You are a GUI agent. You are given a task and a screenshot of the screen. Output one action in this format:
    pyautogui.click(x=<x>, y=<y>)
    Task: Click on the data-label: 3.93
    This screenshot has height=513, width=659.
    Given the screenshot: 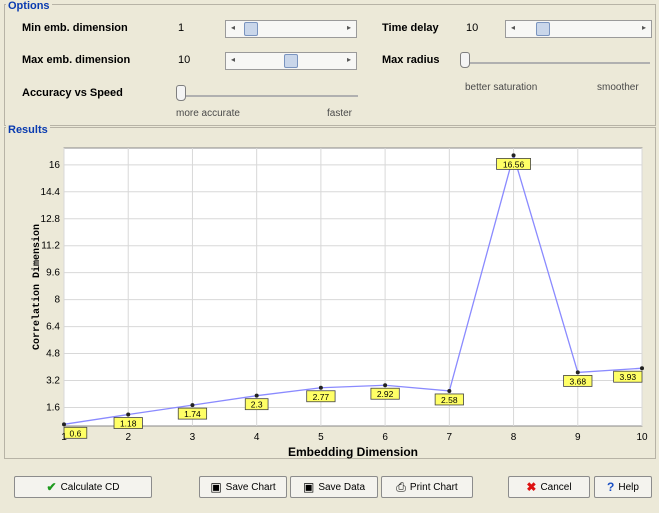 What is the action you would take?
    pyautogui.click(x=628, y=377)
    